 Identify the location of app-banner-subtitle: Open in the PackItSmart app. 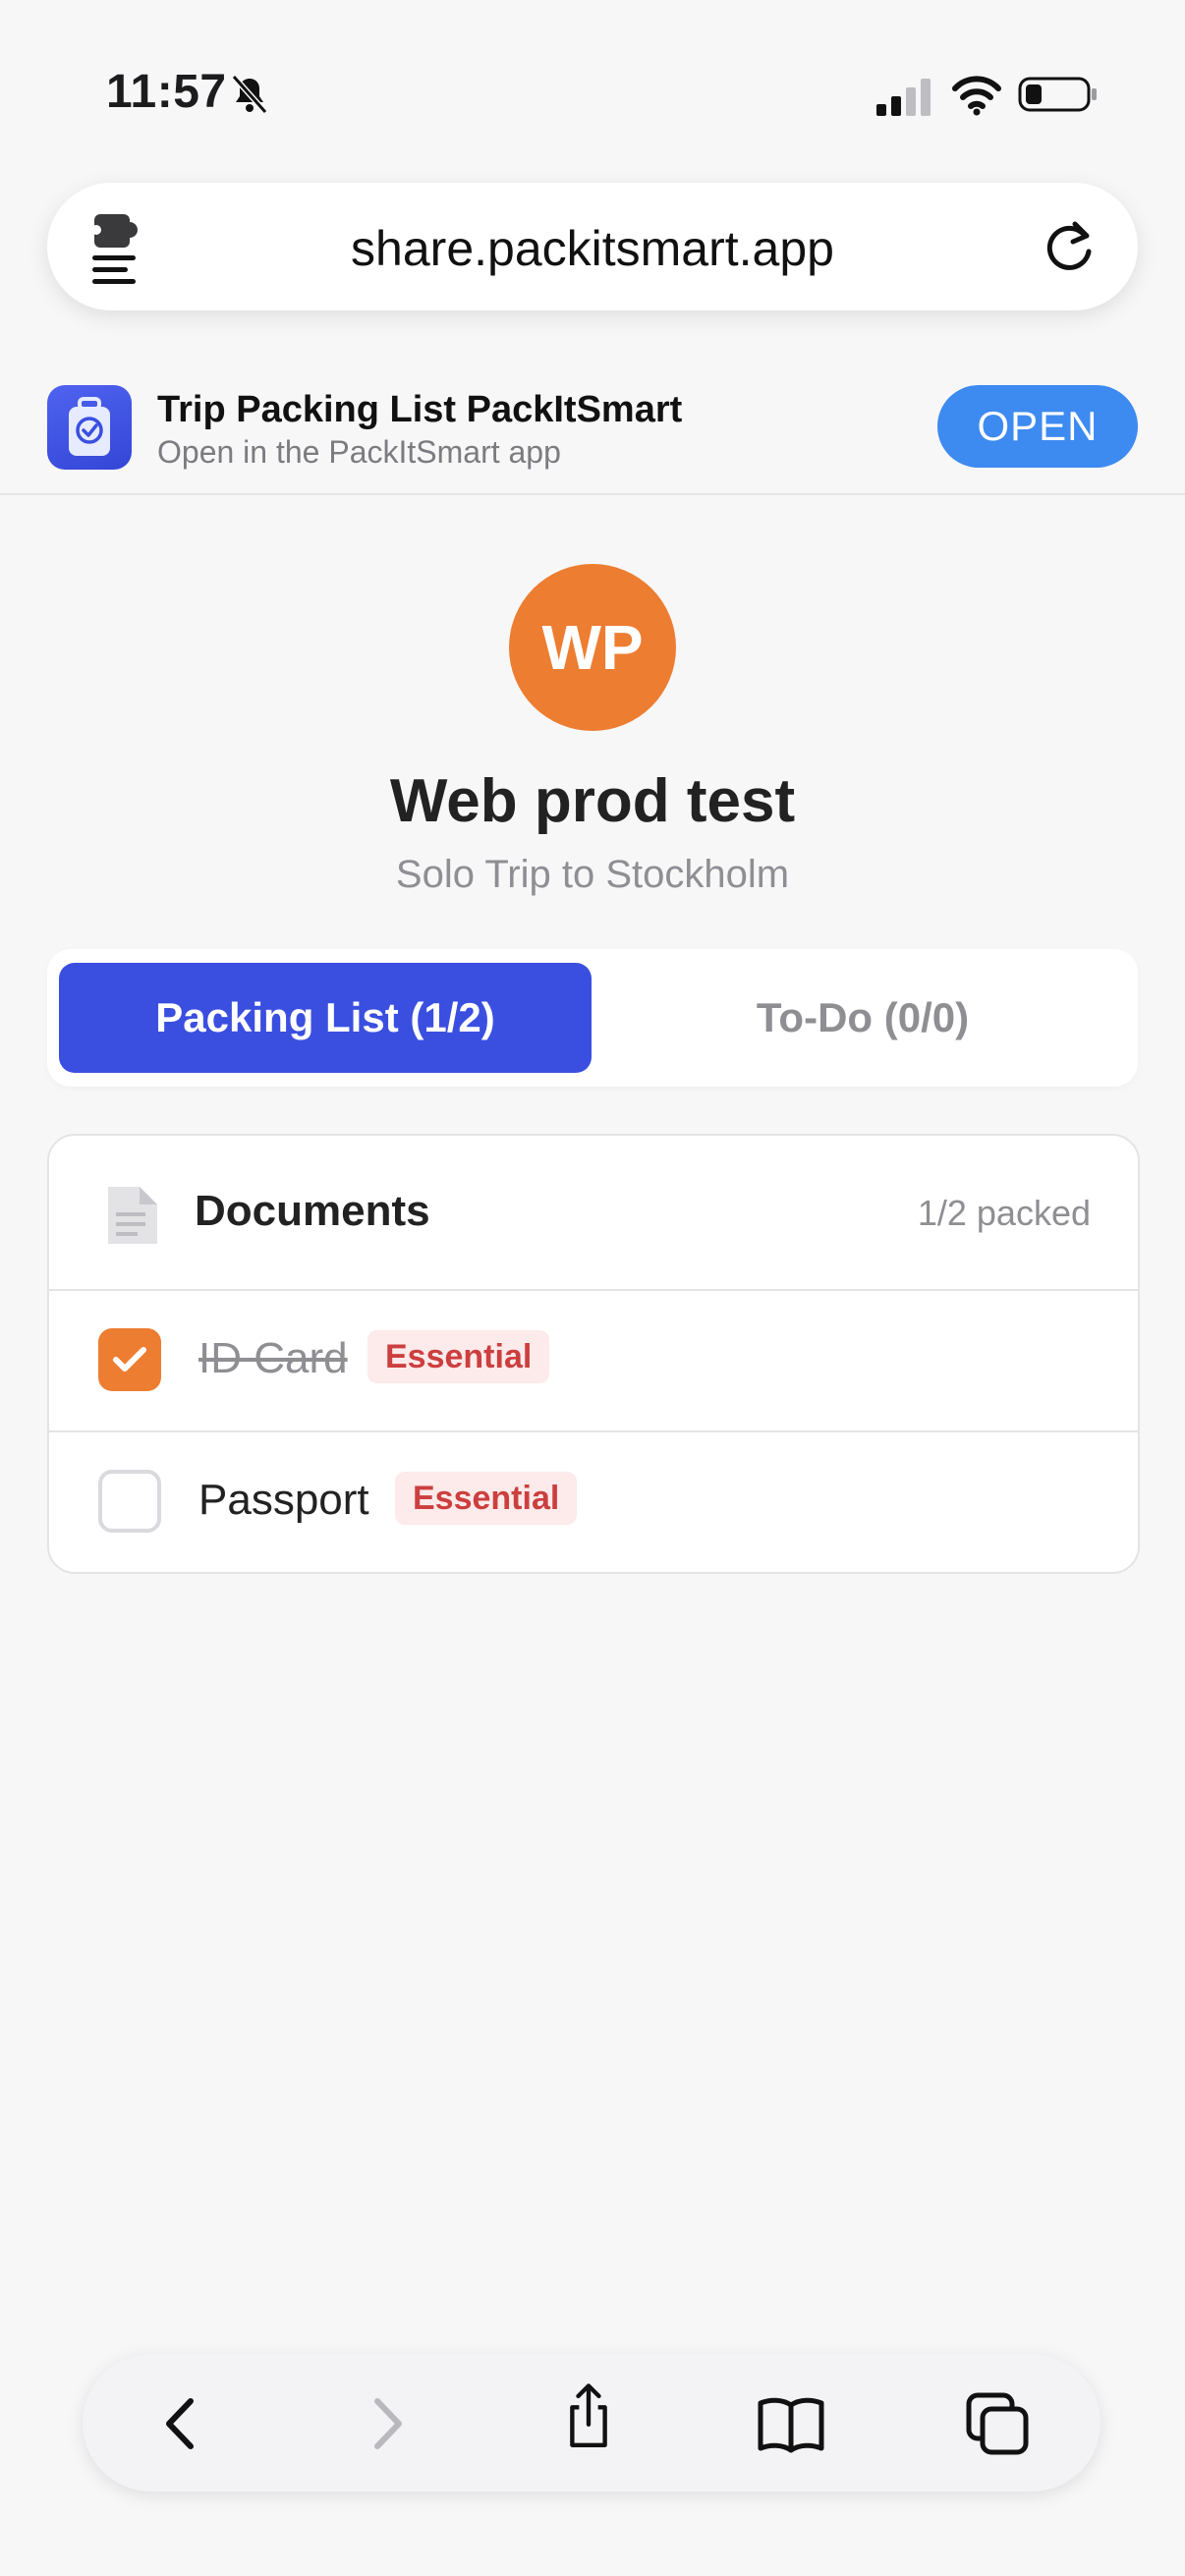
(359, 452).